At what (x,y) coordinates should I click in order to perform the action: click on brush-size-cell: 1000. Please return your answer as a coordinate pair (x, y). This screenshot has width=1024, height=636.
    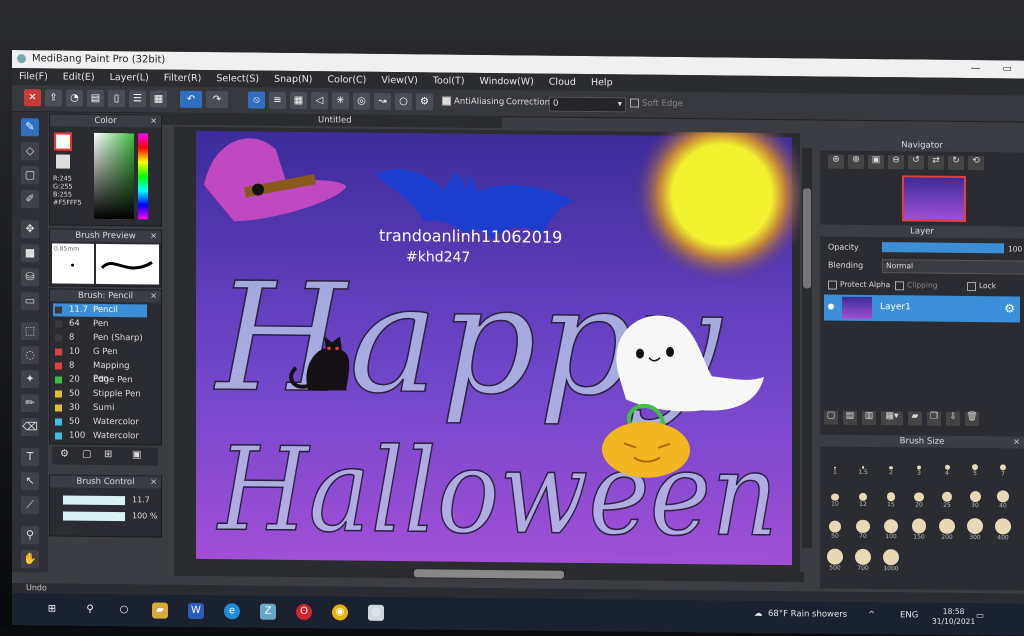
    Looking at the image, I should click on (891, 561).